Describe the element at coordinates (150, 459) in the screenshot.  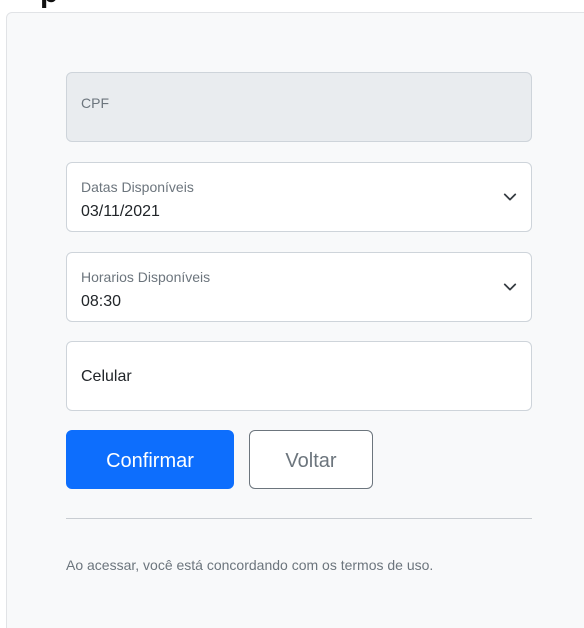
I see `confirmar-button: Confirmar` at that location.